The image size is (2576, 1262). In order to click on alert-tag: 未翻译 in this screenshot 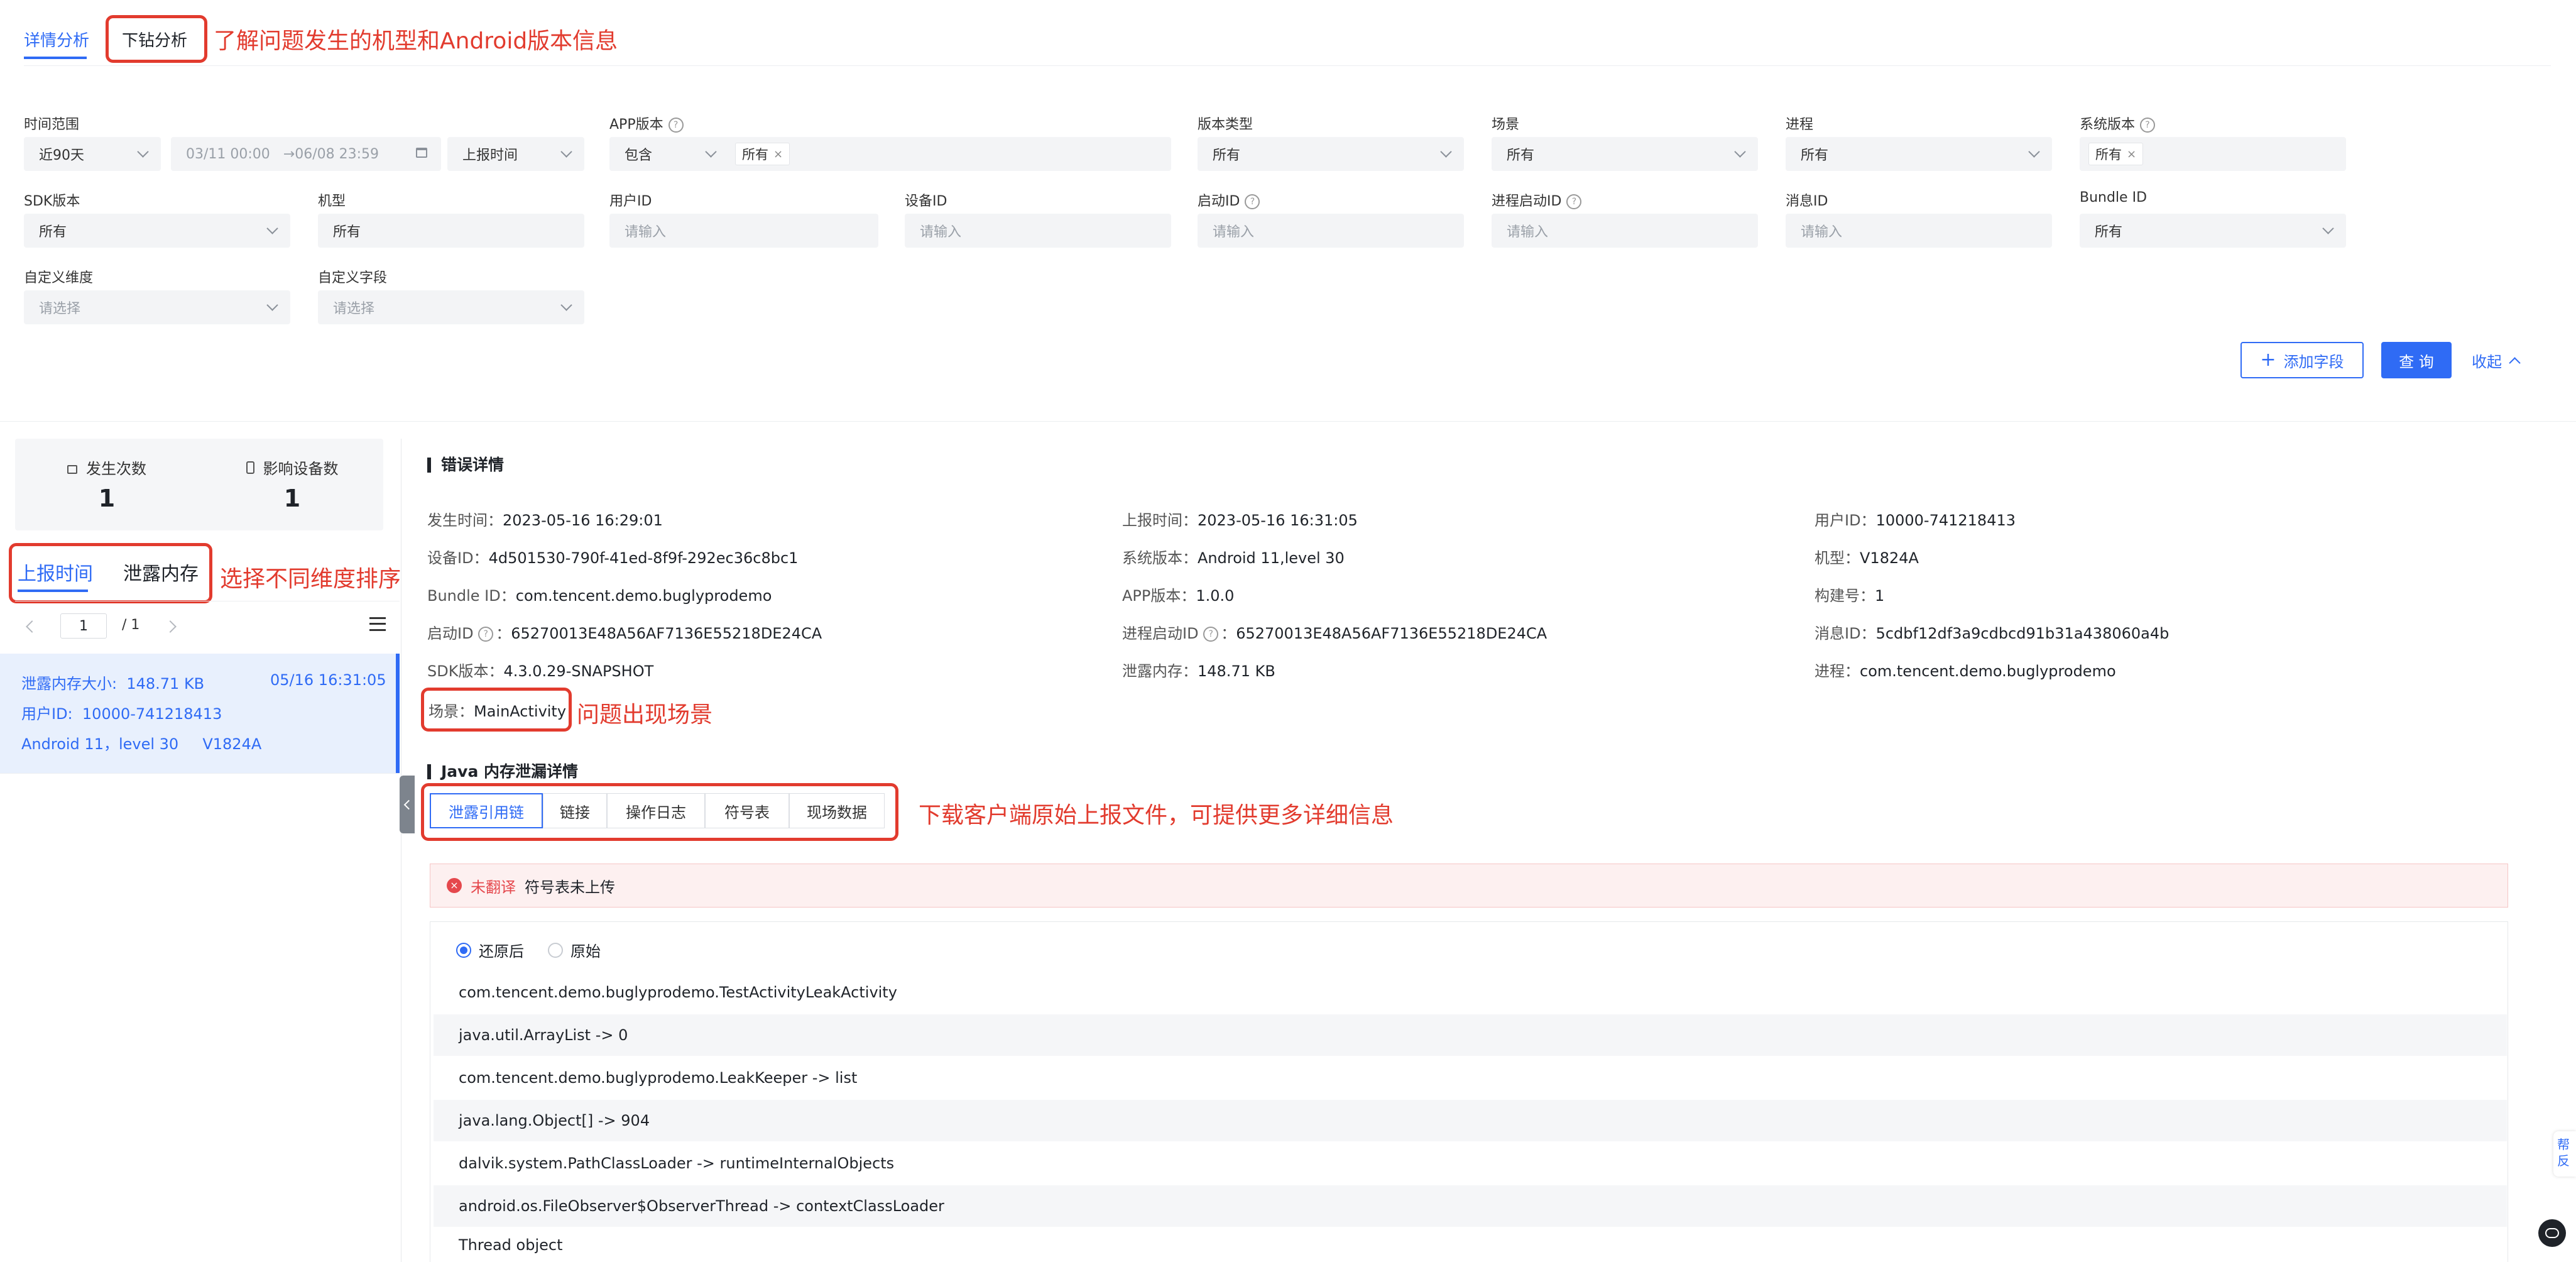, I will do `click(493, 887)`.